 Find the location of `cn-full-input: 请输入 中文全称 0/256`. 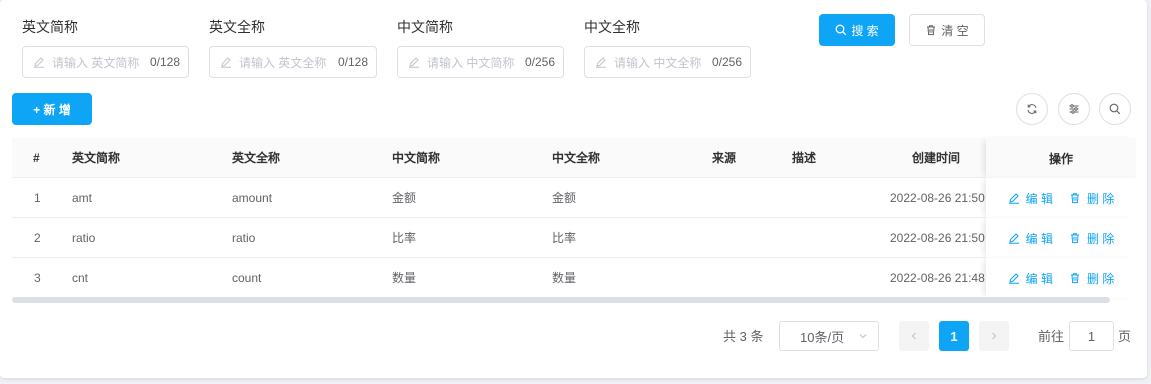

cn-full-input: 请输入 中文全称 0/256 is located at coordinates (667, 62).